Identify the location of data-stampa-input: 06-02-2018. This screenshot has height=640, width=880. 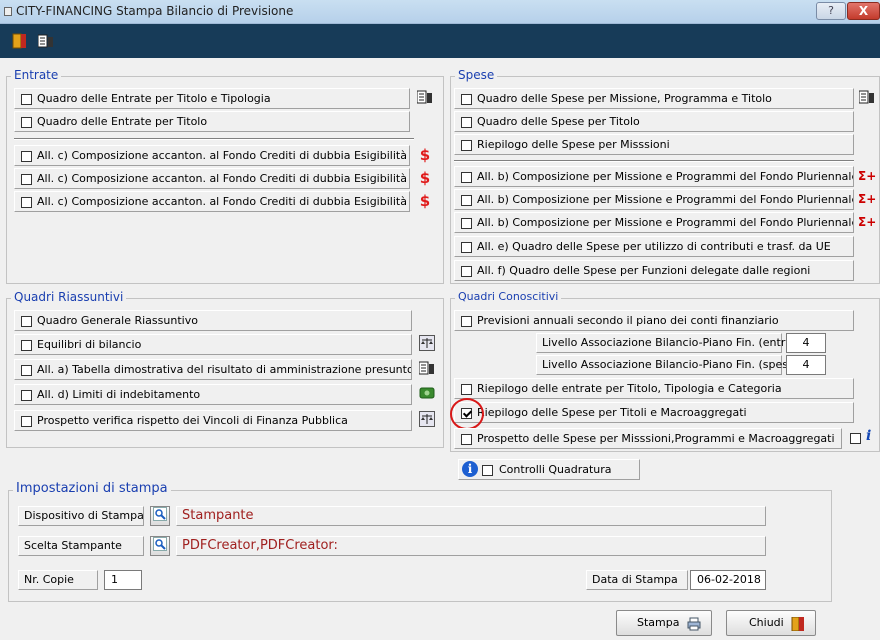
(728, 580).